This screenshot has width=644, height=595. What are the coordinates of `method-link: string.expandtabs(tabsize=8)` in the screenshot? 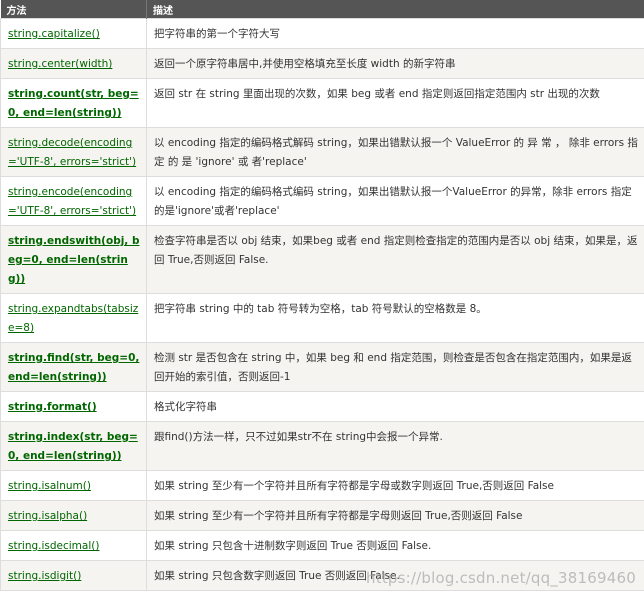 It's located at (73, 318).